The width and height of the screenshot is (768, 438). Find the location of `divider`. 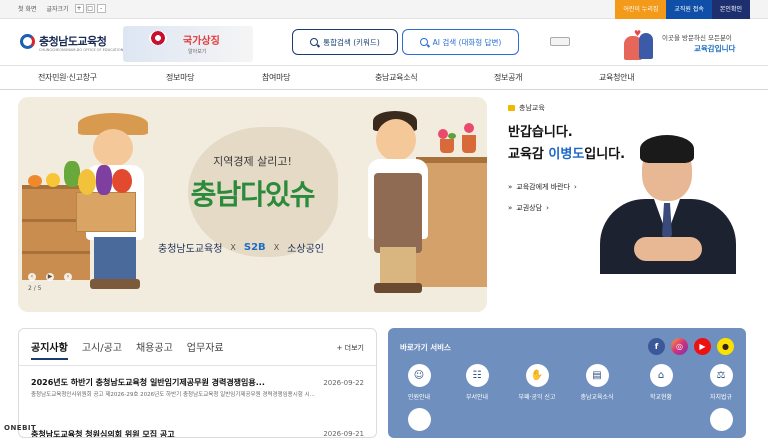

divider is located at coordinates (197, 365).